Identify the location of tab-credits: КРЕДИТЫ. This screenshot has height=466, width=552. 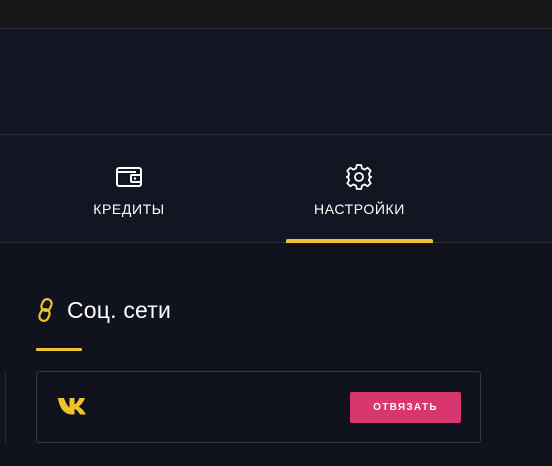
(129, 188).